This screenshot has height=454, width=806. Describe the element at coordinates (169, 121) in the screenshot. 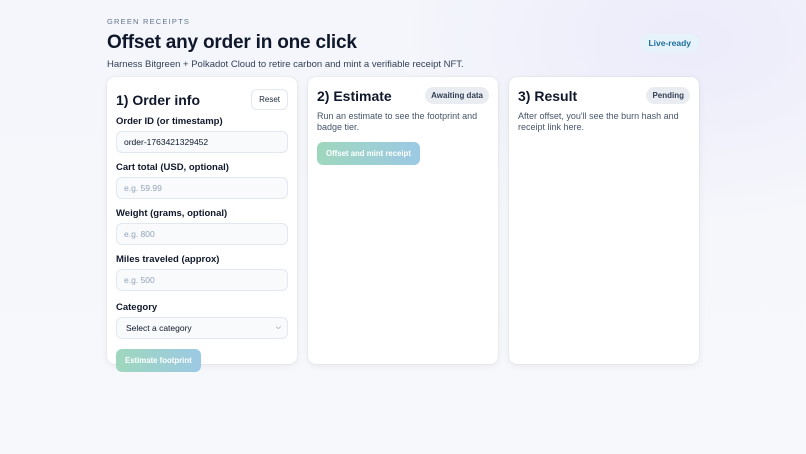

I see `order-id-label: Order ID (or timestamp)` at that location.